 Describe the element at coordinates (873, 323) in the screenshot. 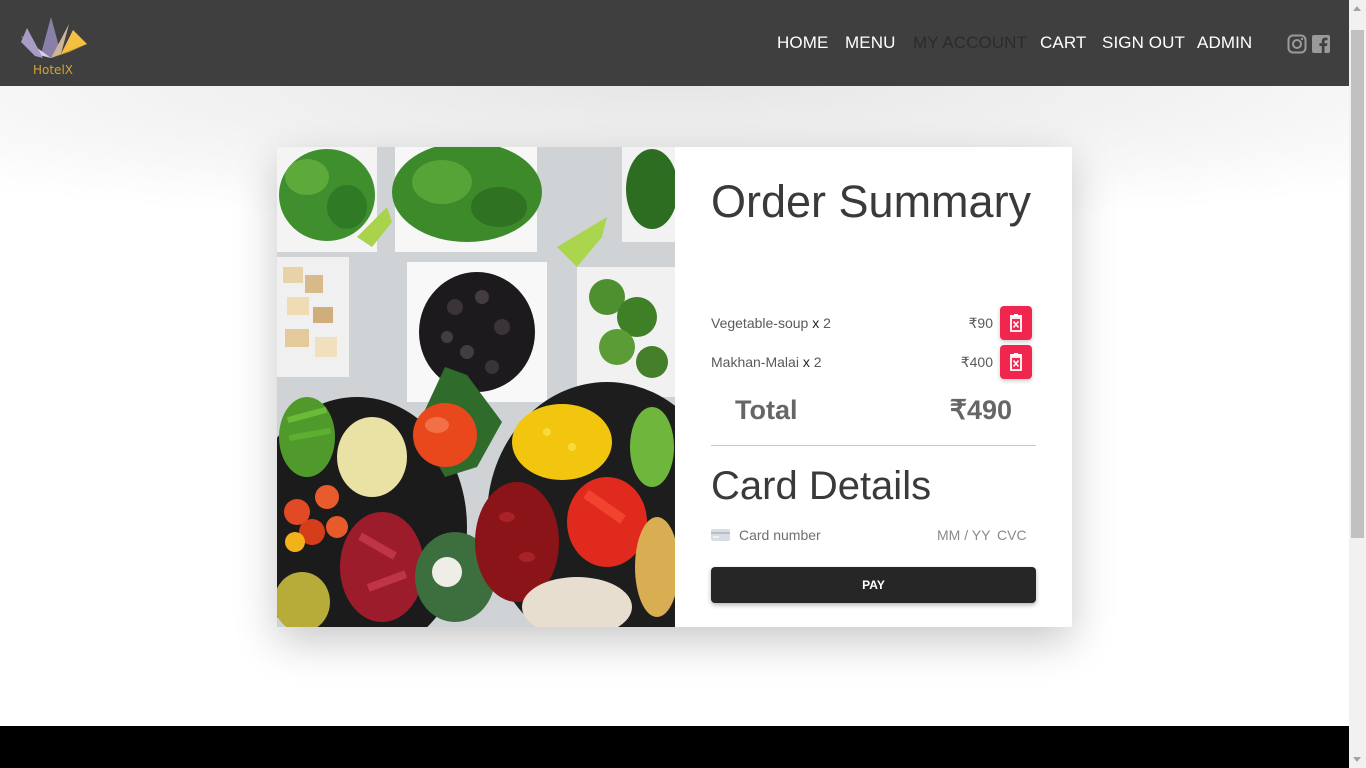

I see `order-item-row: Vegetable-soup x 2 ₹90` at that location.